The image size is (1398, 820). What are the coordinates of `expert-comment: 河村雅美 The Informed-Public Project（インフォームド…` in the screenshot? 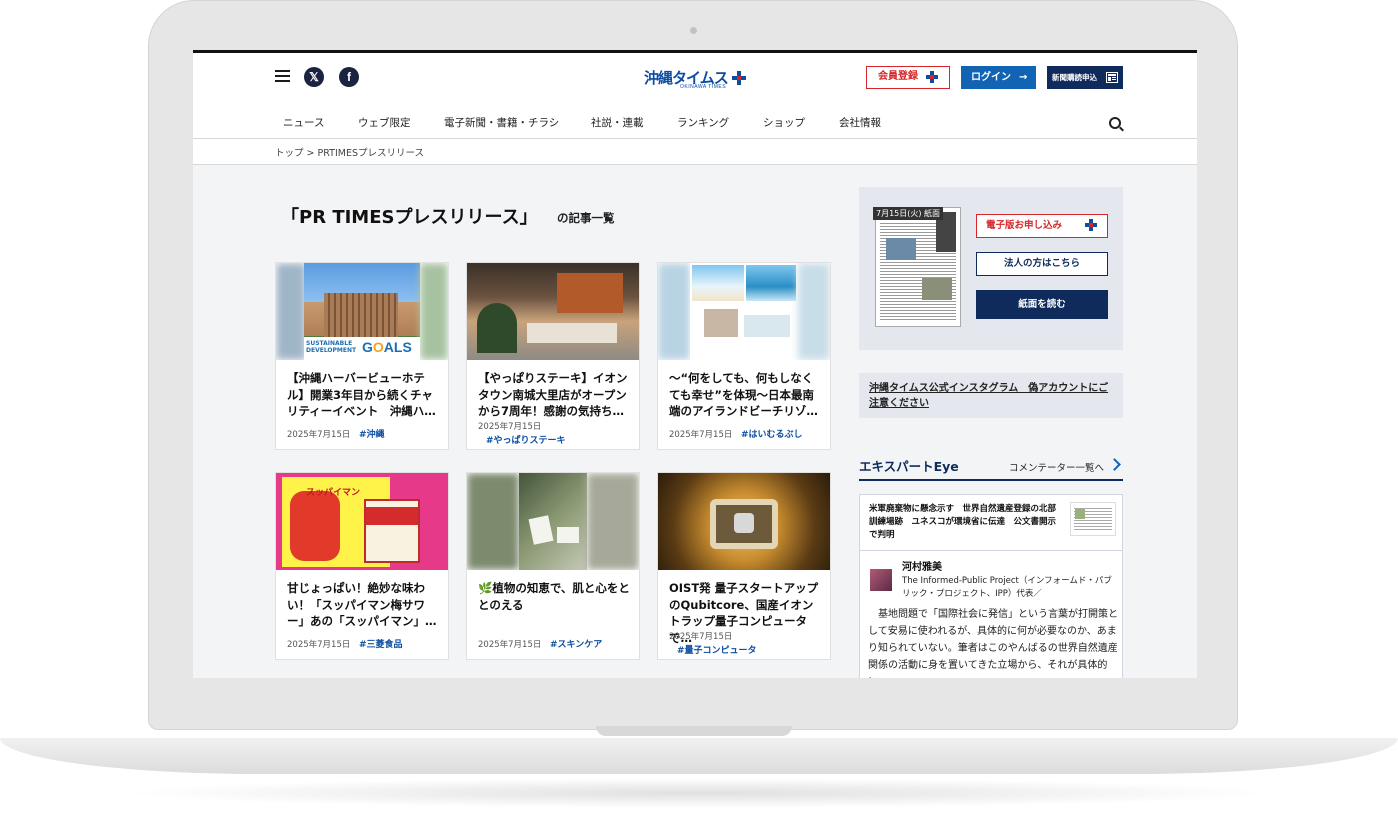 It's located at (991, 614).